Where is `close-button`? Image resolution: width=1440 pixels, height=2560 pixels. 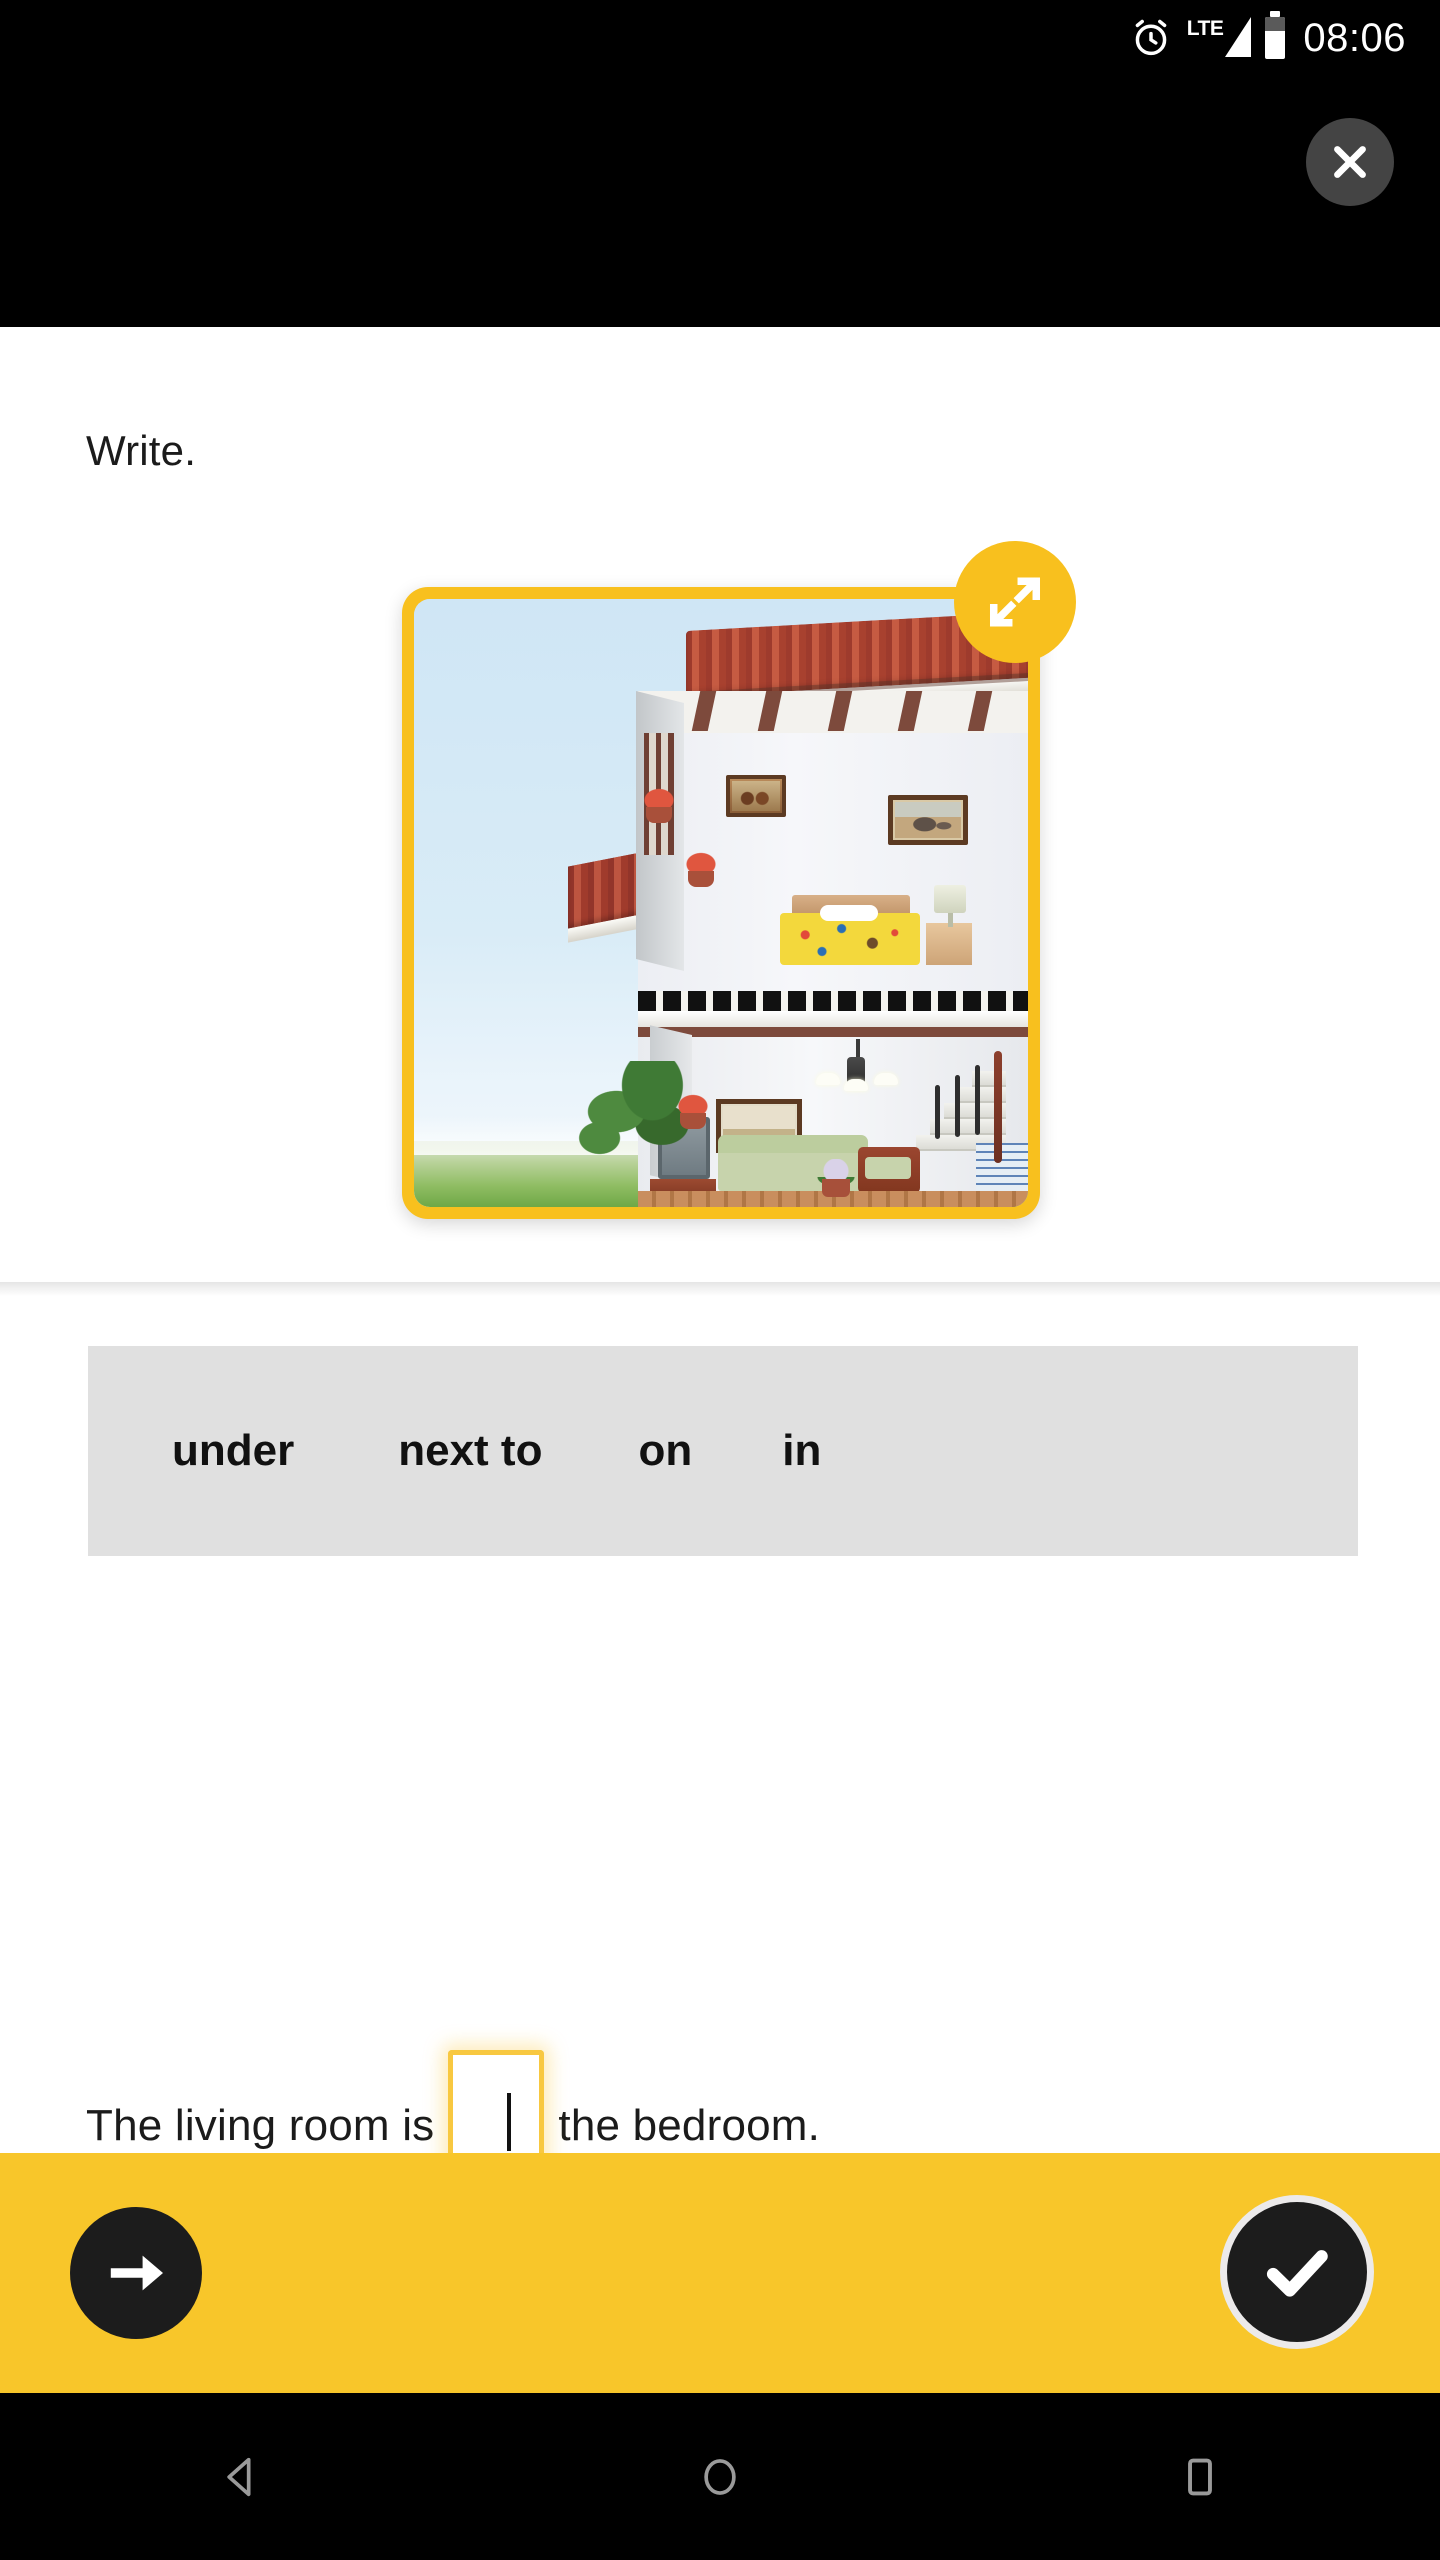
close-button is located at coordinates (1350, 162).